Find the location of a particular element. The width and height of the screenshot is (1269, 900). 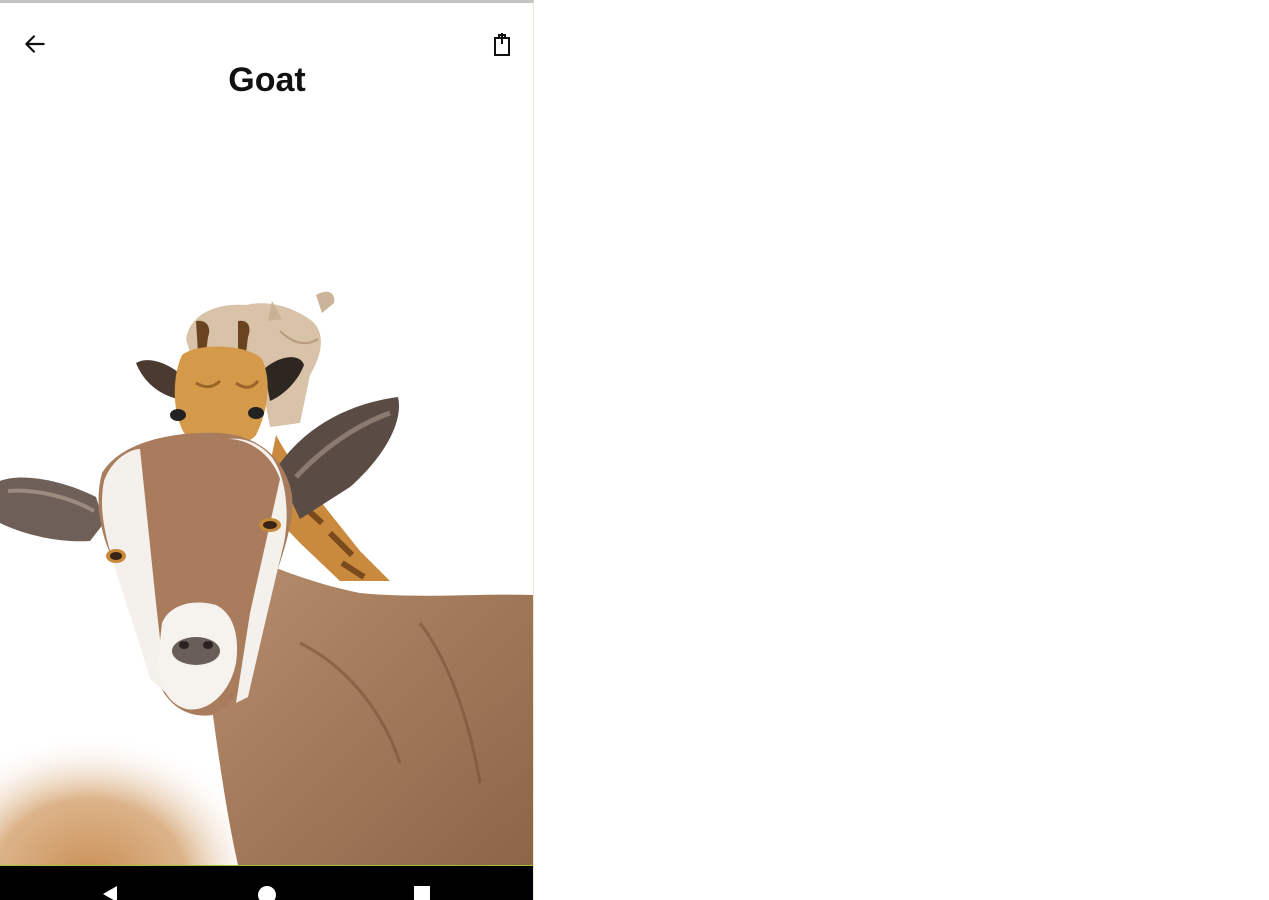

system-navigation-bar is located at coordinates (266, 882).